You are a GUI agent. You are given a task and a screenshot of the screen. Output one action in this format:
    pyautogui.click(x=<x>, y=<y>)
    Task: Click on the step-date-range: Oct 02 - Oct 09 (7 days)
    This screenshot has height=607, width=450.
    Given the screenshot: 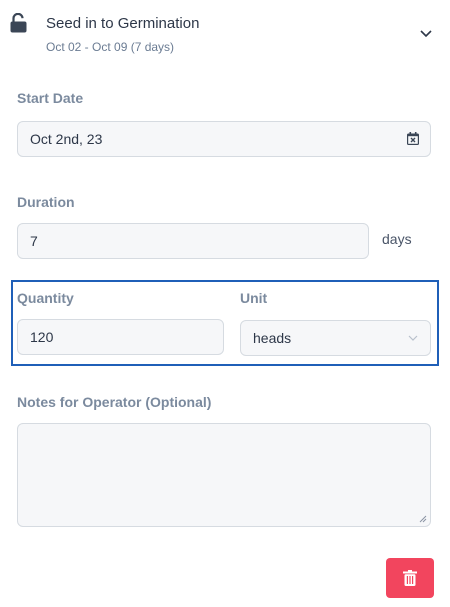 What is the action you would take?
    pyautogui.click(x=110, y=47)
    